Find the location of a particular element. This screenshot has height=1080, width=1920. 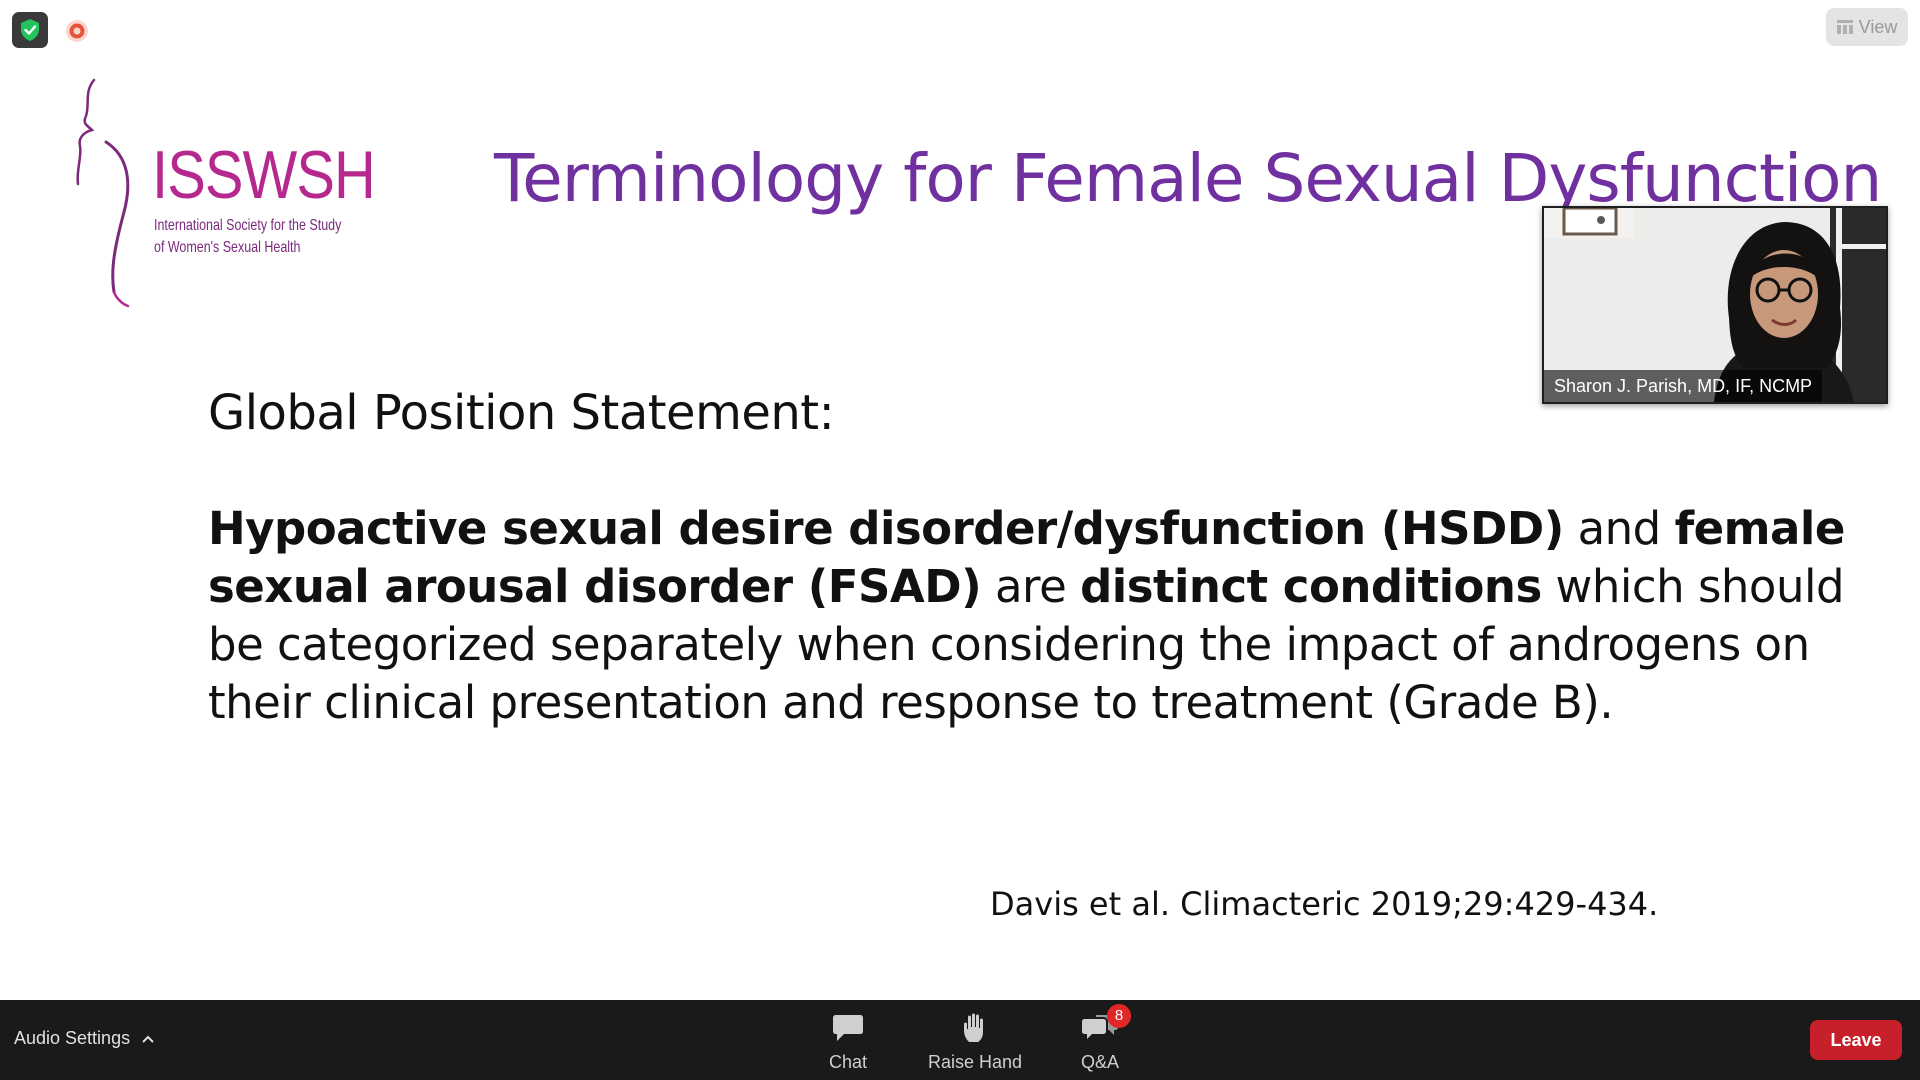

audio-settings-label: Audio Settings is located at coordinates (72, 1038).